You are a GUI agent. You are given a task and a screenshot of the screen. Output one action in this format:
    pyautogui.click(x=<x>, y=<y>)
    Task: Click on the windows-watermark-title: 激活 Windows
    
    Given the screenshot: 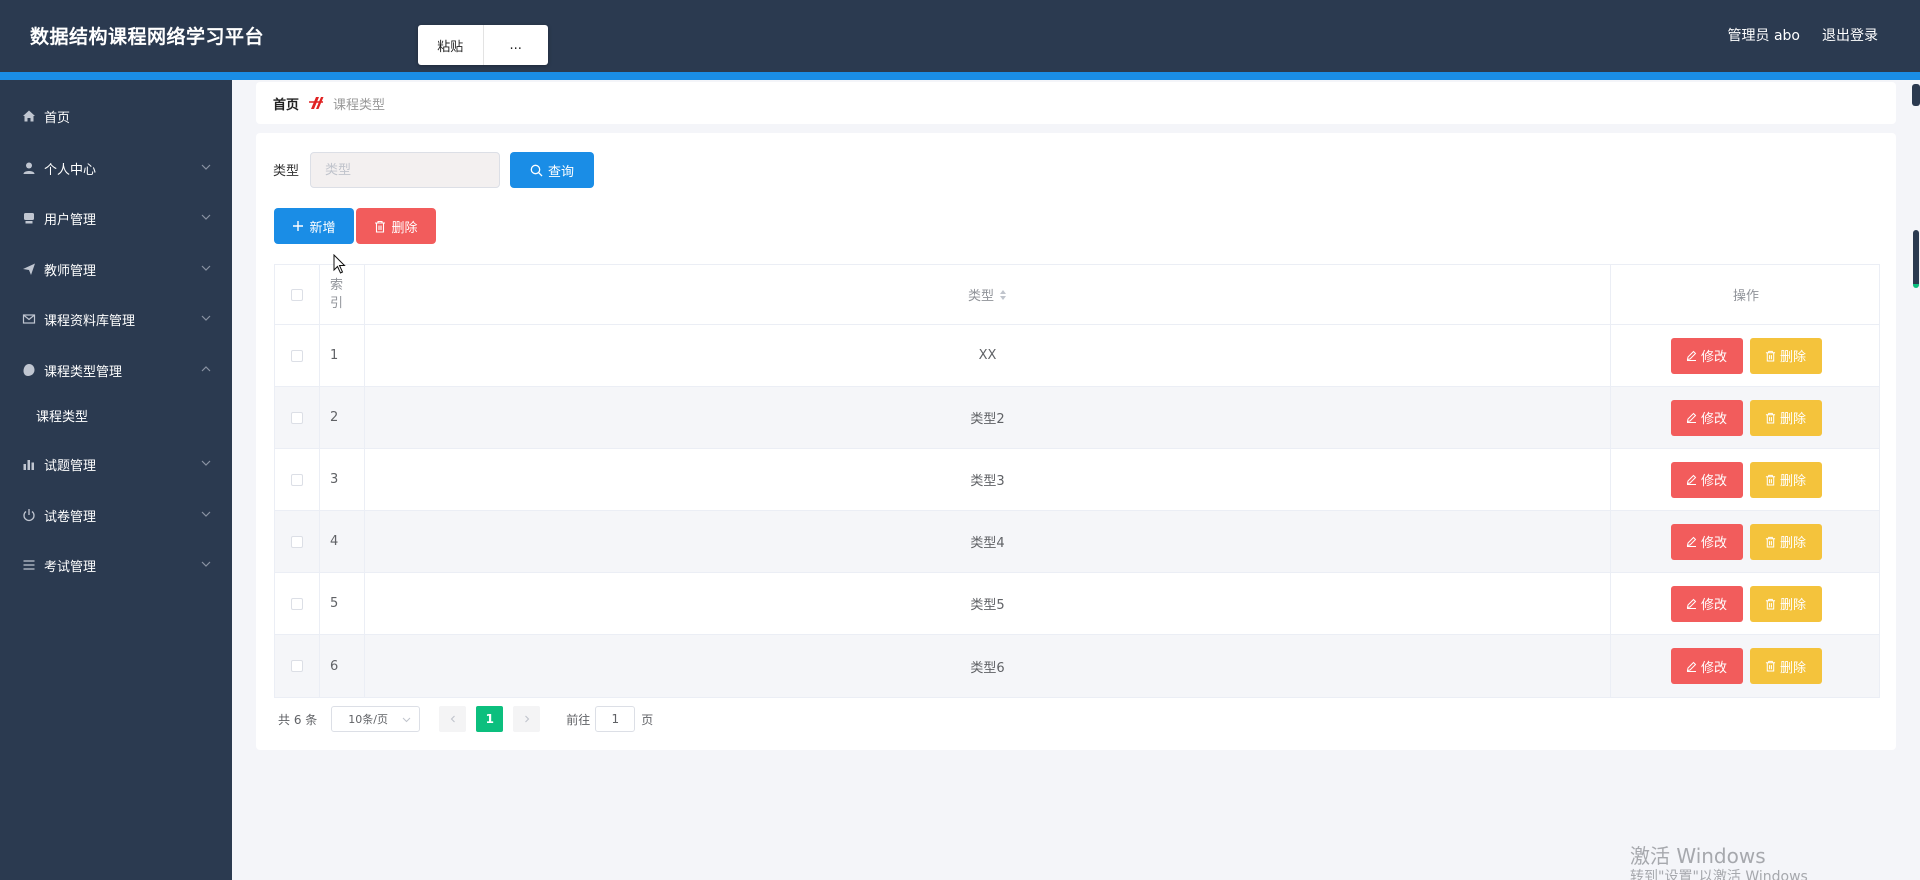 What is the action you would take?
    pyautogui.click(x=1698, y=856)
    